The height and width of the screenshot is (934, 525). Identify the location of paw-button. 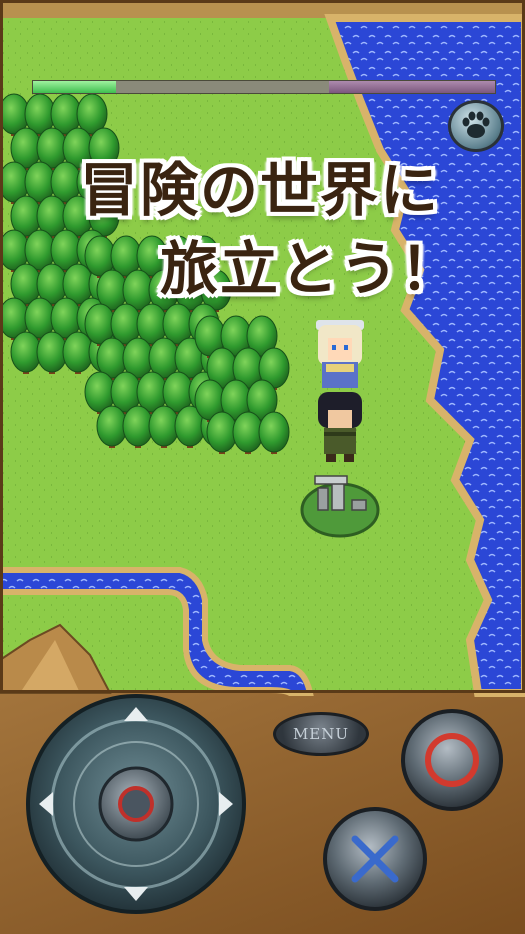
(476, 126).